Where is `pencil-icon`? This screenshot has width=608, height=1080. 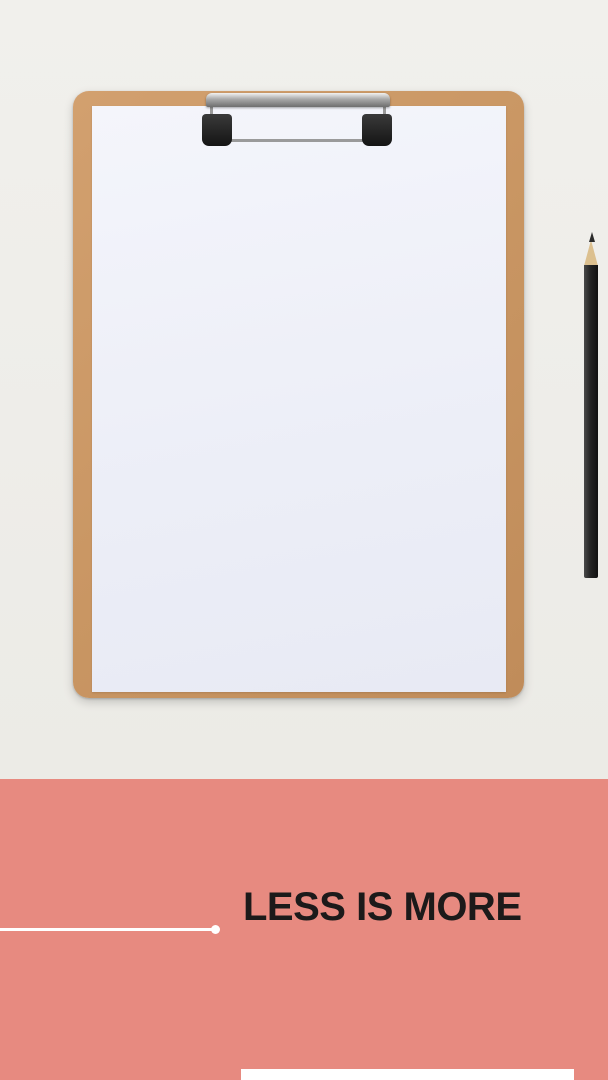
pencil-icon is located at coordinates (591, 405).